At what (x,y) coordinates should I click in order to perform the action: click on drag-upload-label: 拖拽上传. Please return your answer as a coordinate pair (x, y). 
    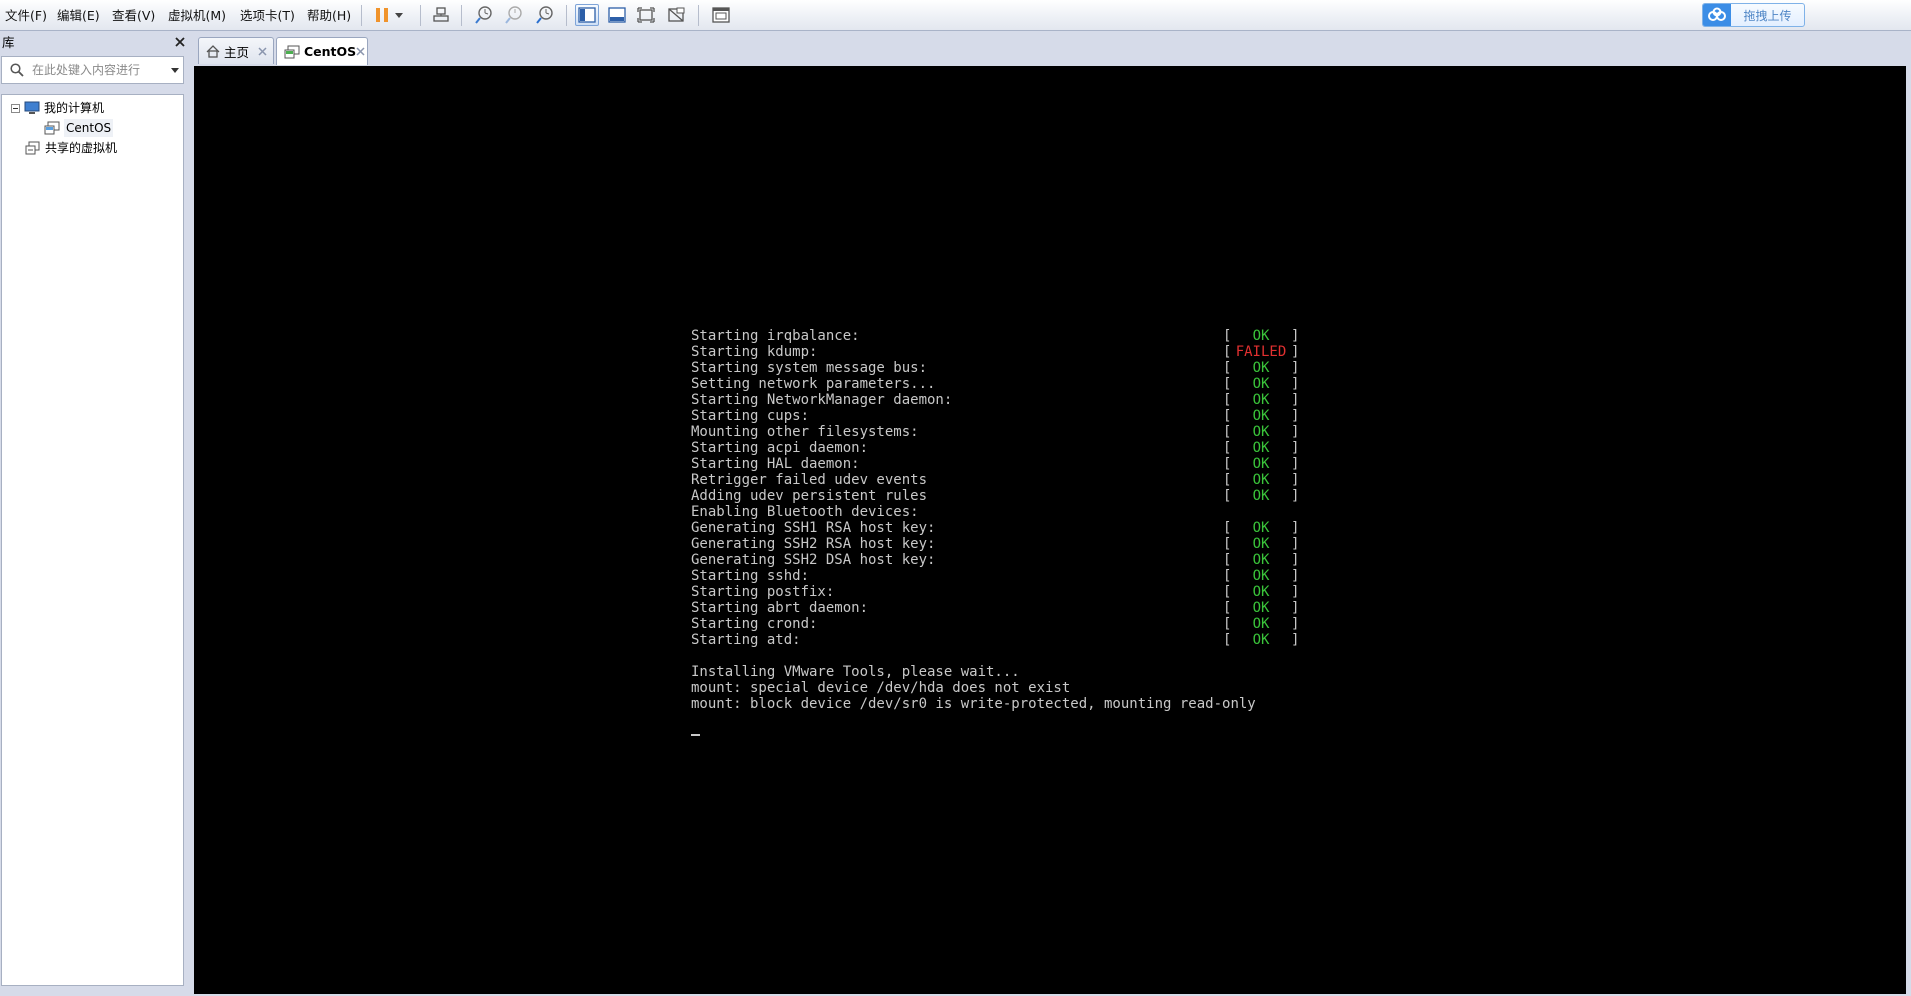
    Looking at the image, I should click on (1767, 15).